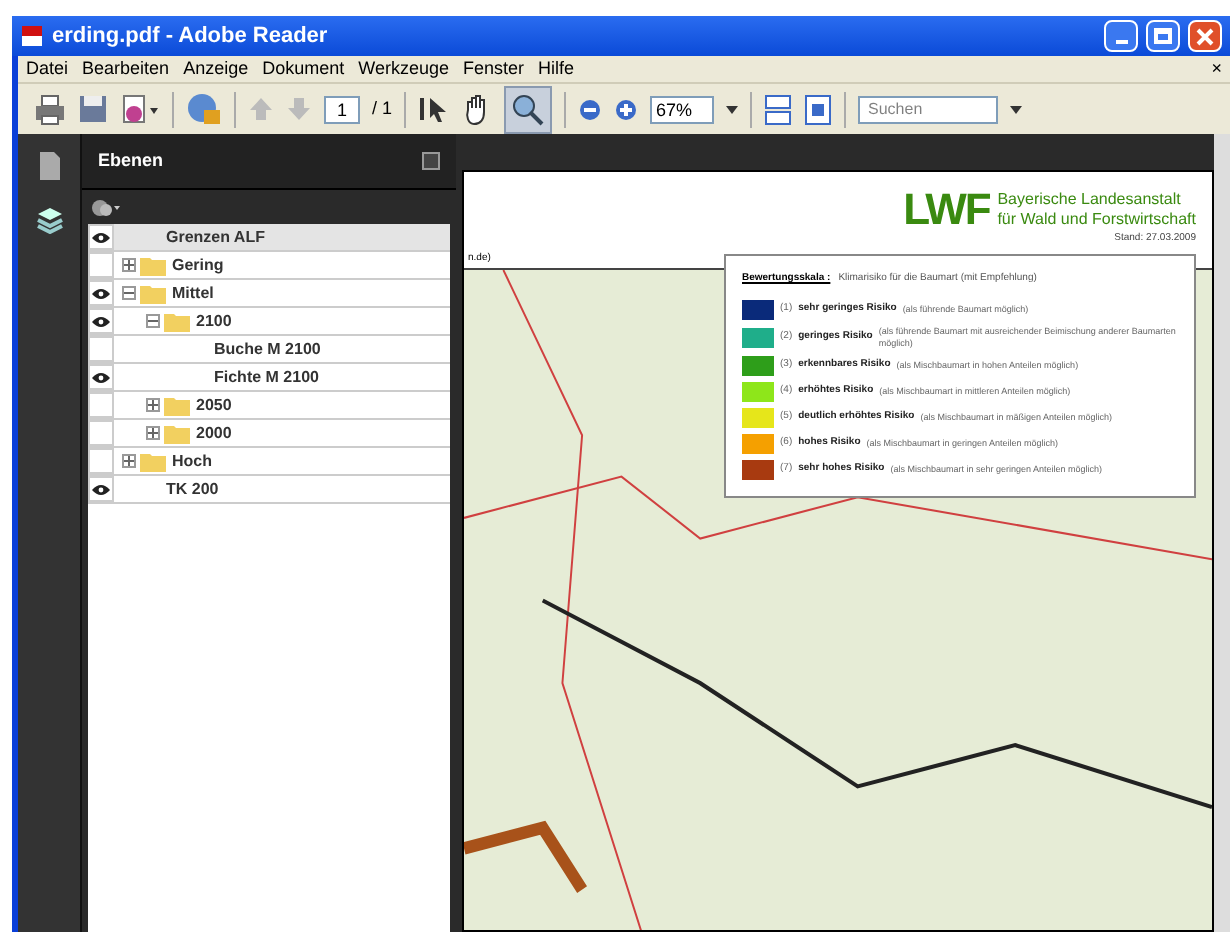  I want to click on layer-label: Gering, so click(198, 265).